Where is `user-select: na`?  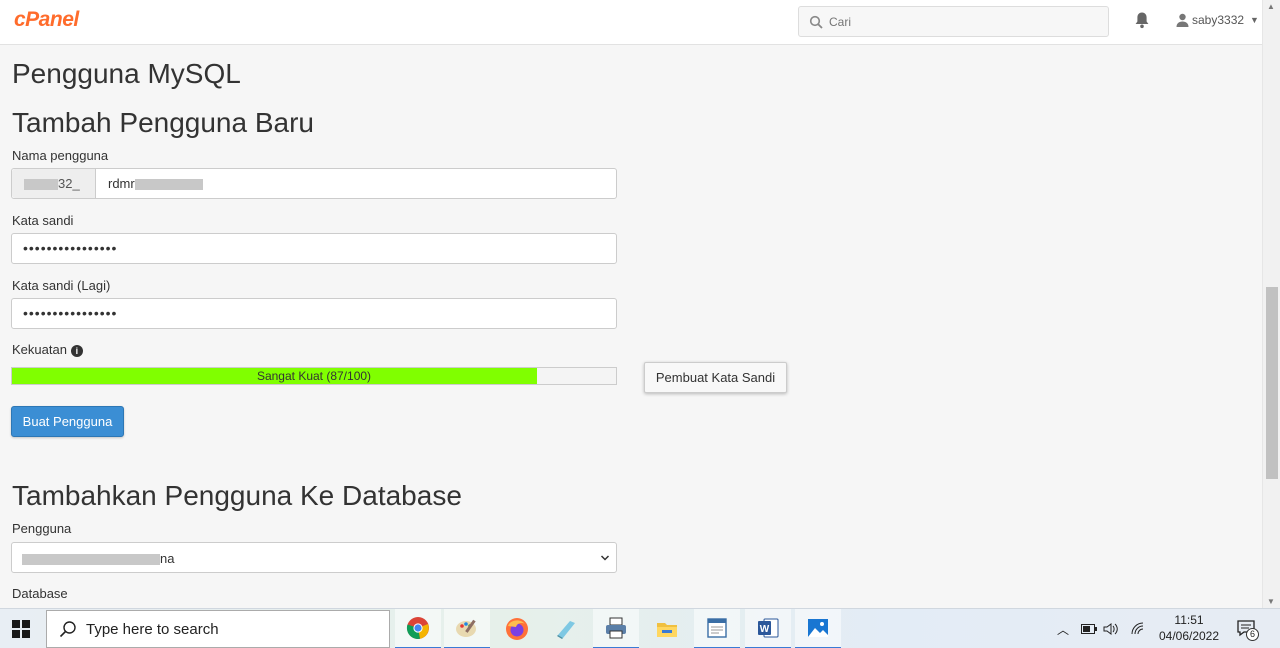
user-select: na is located at coordinates (314, 557).